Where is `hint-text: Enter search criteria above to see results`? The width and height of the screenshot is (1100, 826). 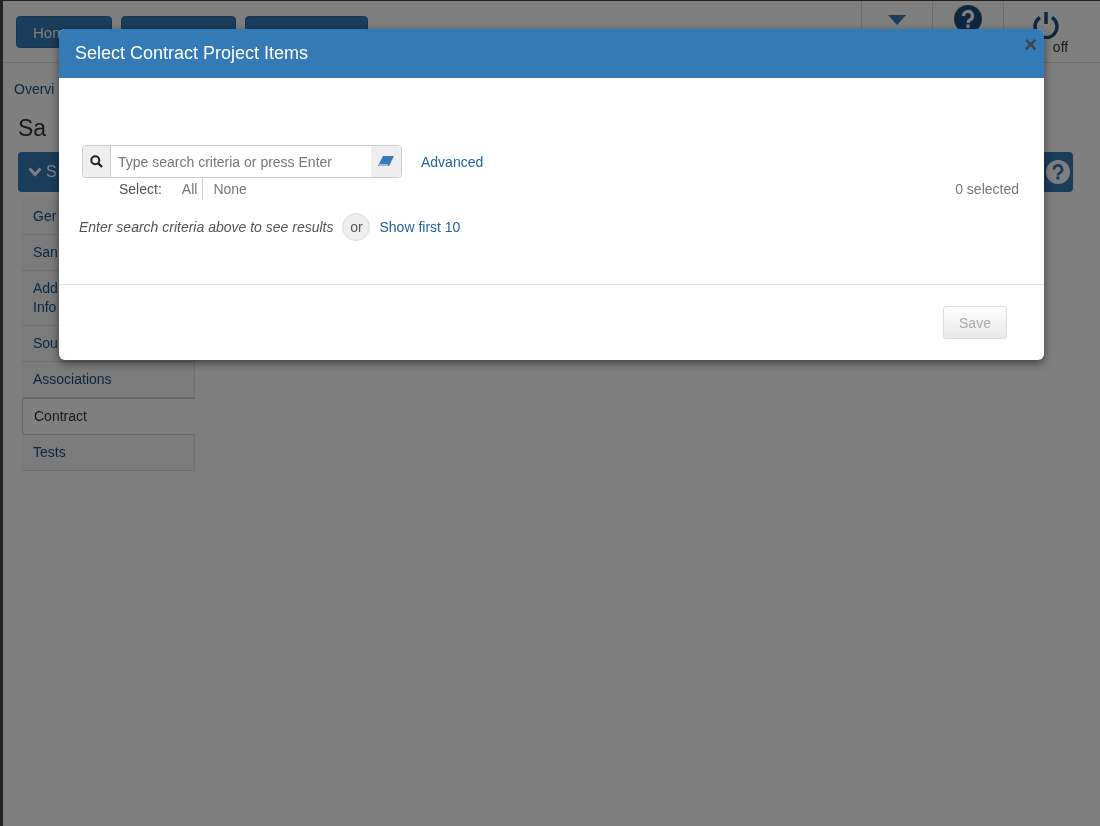
hint-text: Enter search criteria above to see results is located at coordinates (206, 227).